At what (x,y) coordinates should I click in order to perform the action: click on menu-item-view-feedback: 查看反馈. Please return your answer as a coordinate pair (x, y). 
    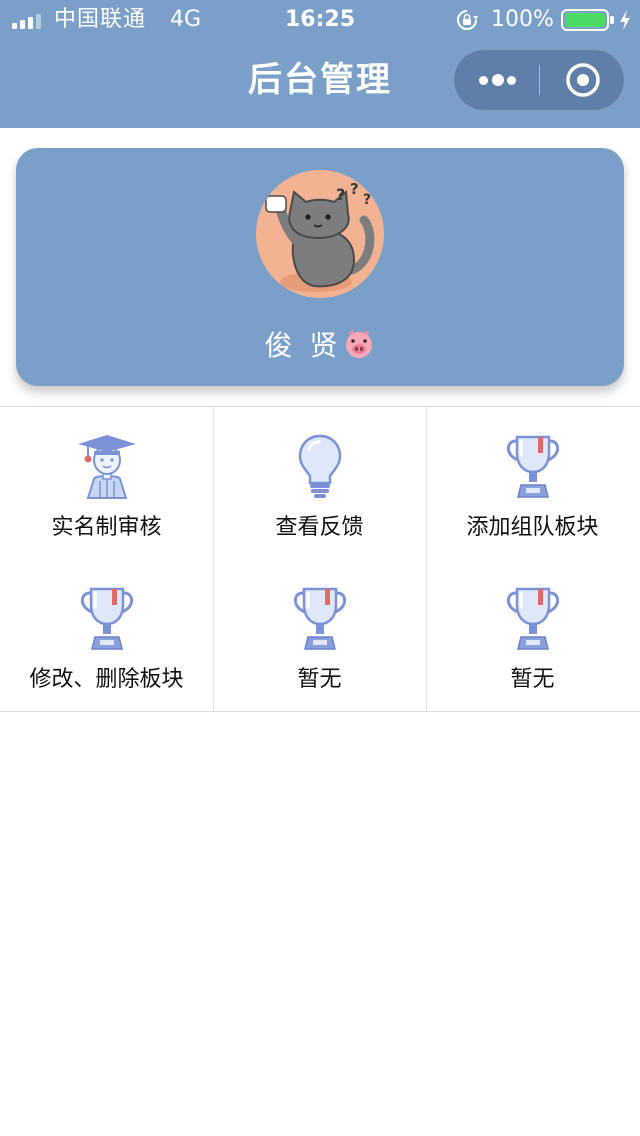
    Looking at the image, I should click on (319, 483).